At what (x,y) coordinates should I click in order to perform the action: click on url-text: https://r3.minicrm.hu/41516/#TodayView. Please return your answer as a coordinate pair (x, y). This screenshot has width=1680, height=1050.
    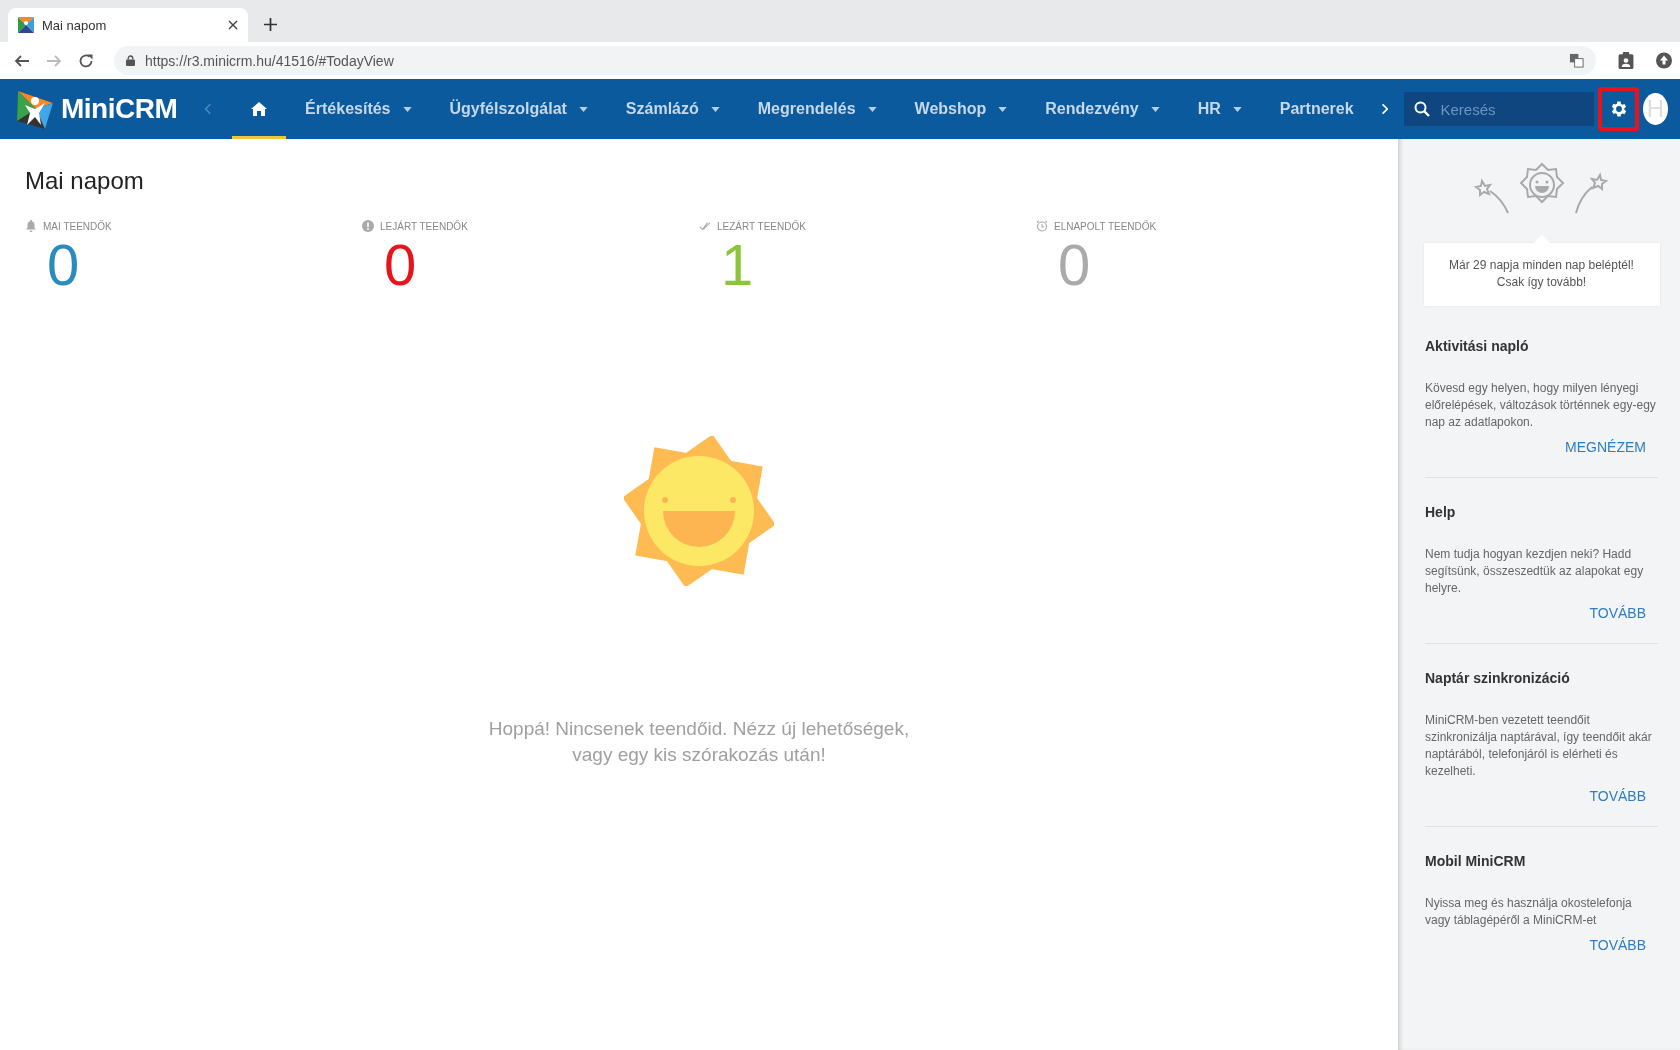
    Looking at the image, I should click on (270, 60).